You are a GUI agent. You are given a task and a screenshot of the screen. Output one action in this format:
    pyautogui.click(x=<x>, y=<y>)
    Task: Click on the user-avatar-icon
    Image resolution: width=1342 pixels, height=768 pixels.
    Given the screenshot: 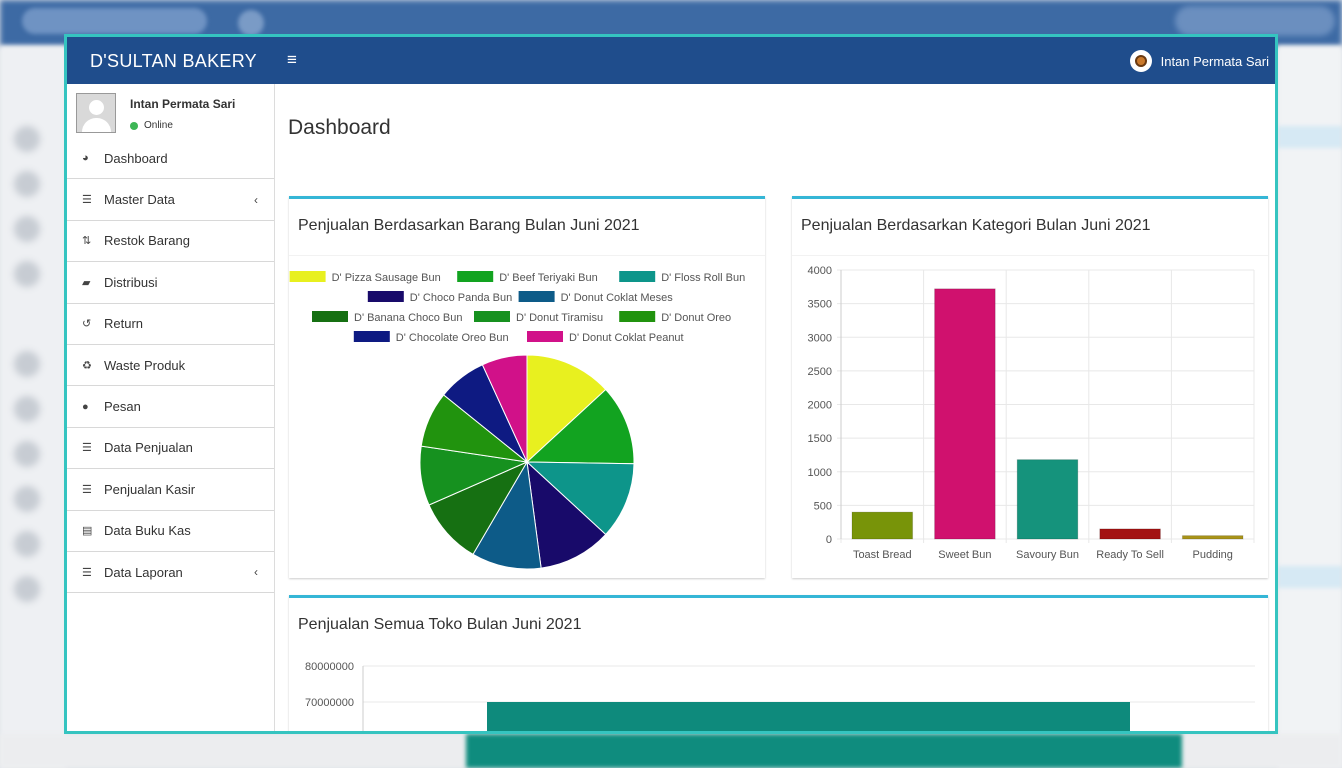 What is the action you would take?
    pyautogui.click(x=1140, y=61)
    